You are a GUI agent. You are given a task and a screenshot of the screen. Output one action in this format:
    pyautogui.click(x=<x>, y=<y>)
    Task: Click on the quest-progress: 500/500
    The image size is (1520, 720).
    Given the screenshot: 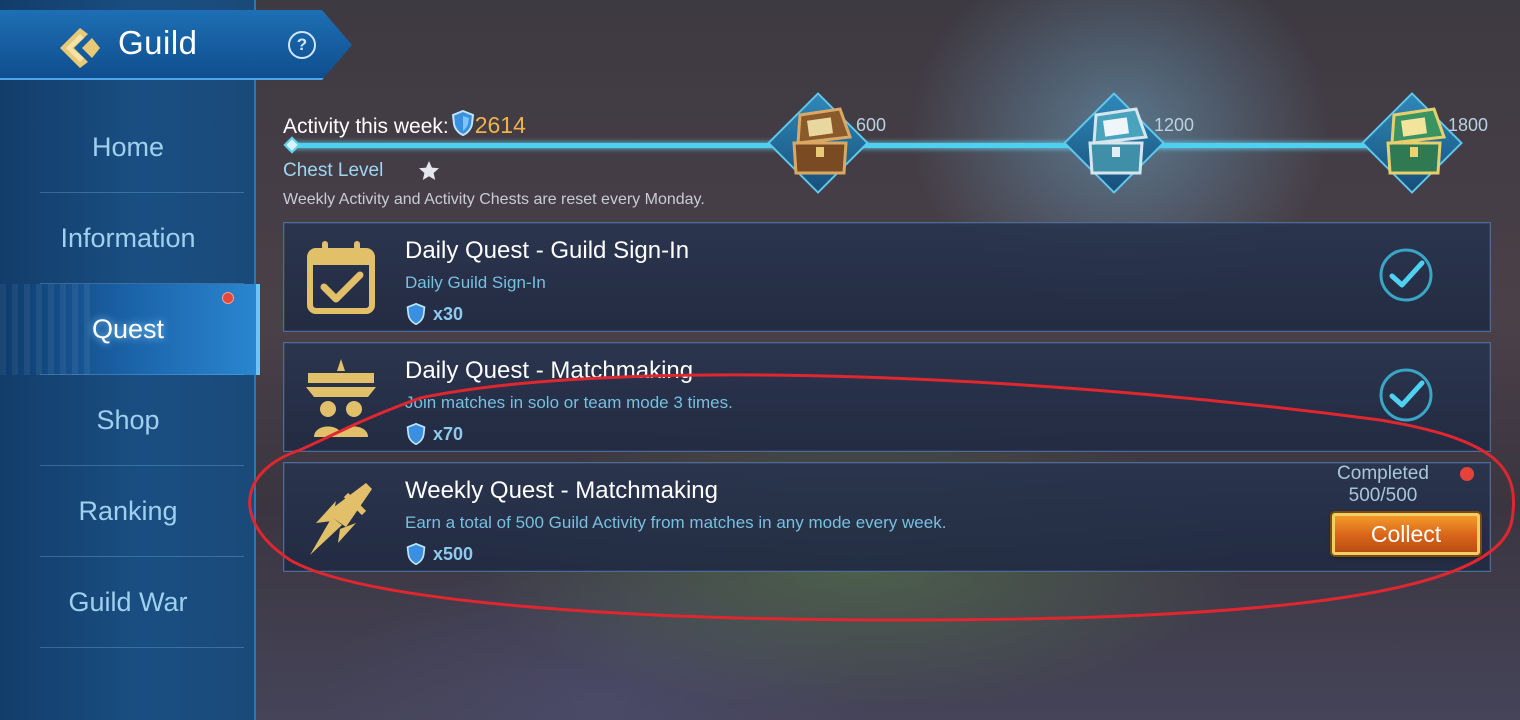 What is the action you would take?
    pyautogui.click(x=1383, y=495)
    